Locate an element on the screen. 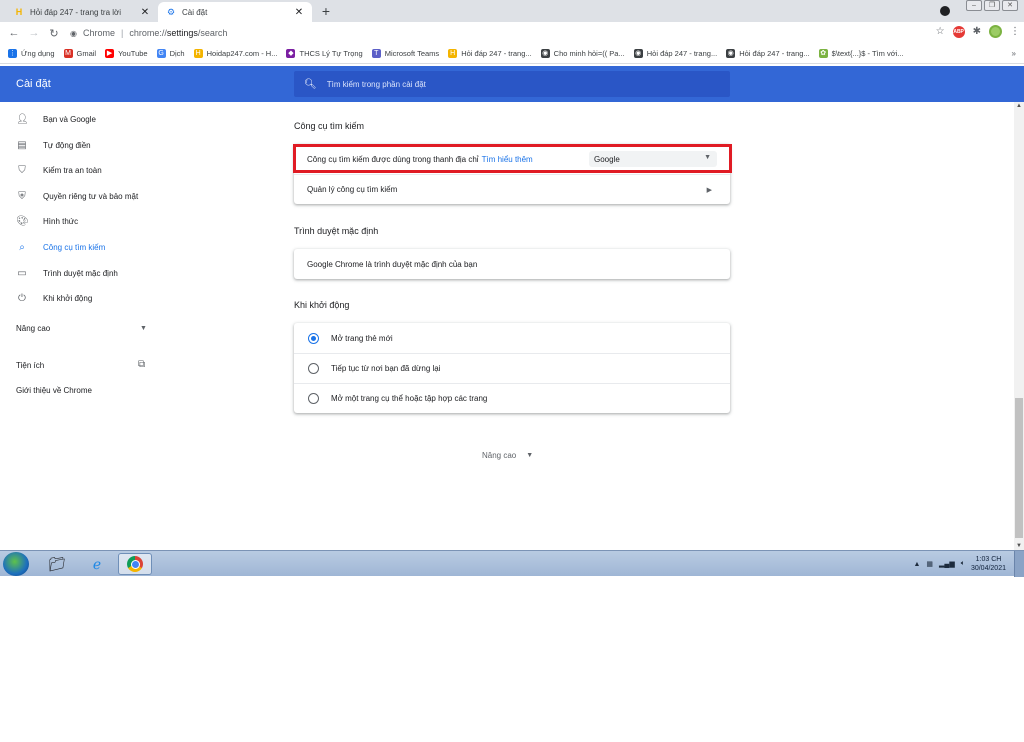 The width and height of the screenshot is (1024, 742). sidebar-item-label: Tự động điền is located at coordinates (67, 145).